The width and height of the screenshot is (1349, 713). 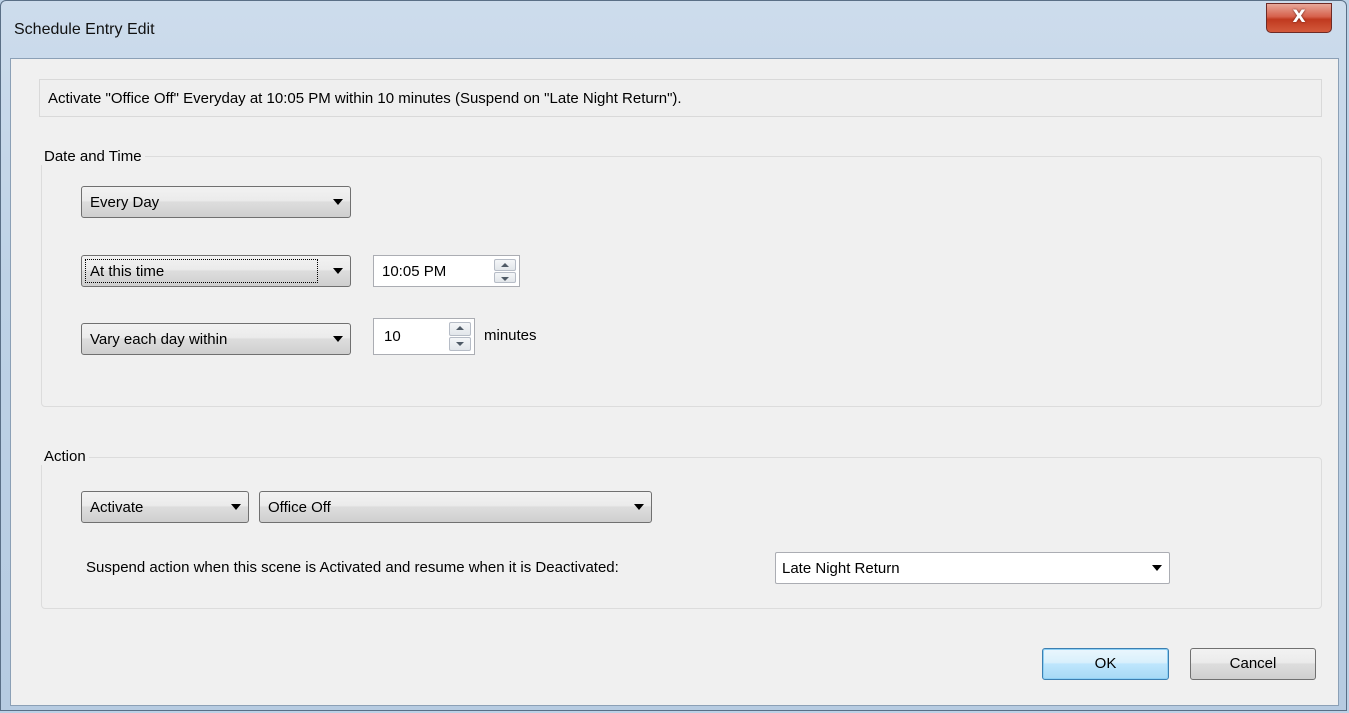 I want to click on time-picker: 10:05 PM, so click(x=446, y=271).